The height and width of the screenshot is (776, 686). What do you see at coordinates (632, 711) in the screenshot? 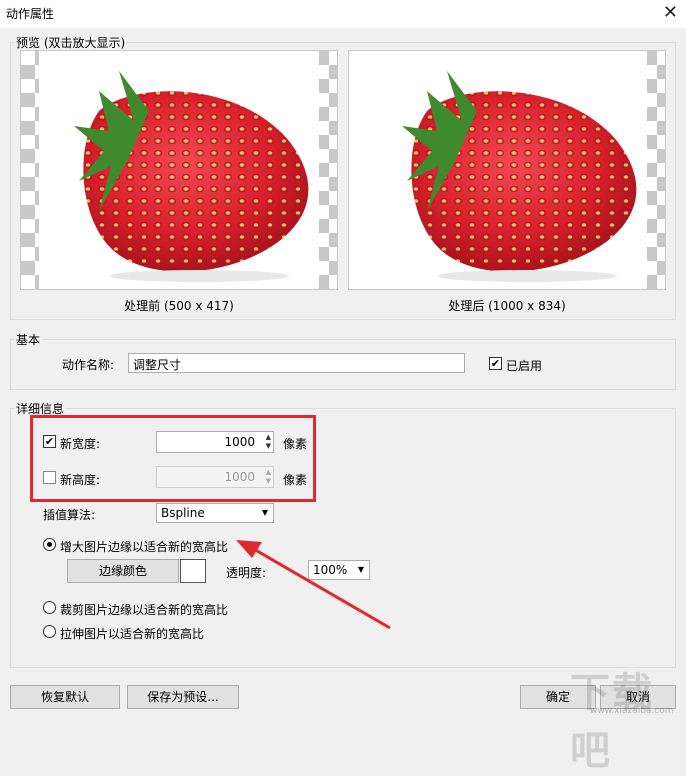
I see `watermark-url: www.xiazaiba.com` at bounding box center [632, 711].